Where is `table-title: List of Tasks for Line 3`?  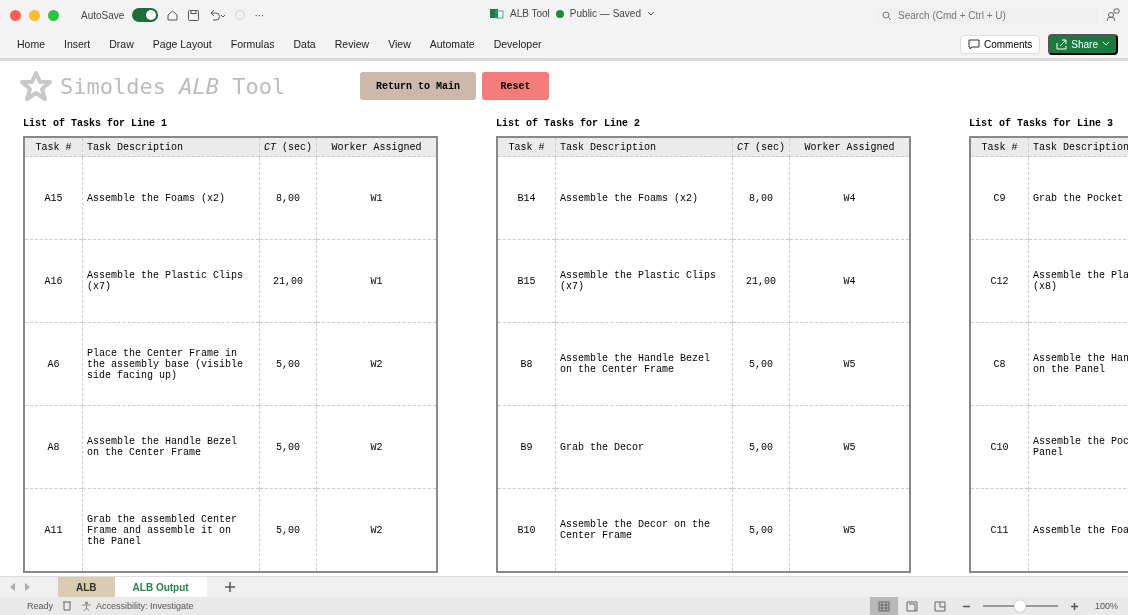
table-title: List of Tasks for Line 3 is located at coordinates (1042, 123).